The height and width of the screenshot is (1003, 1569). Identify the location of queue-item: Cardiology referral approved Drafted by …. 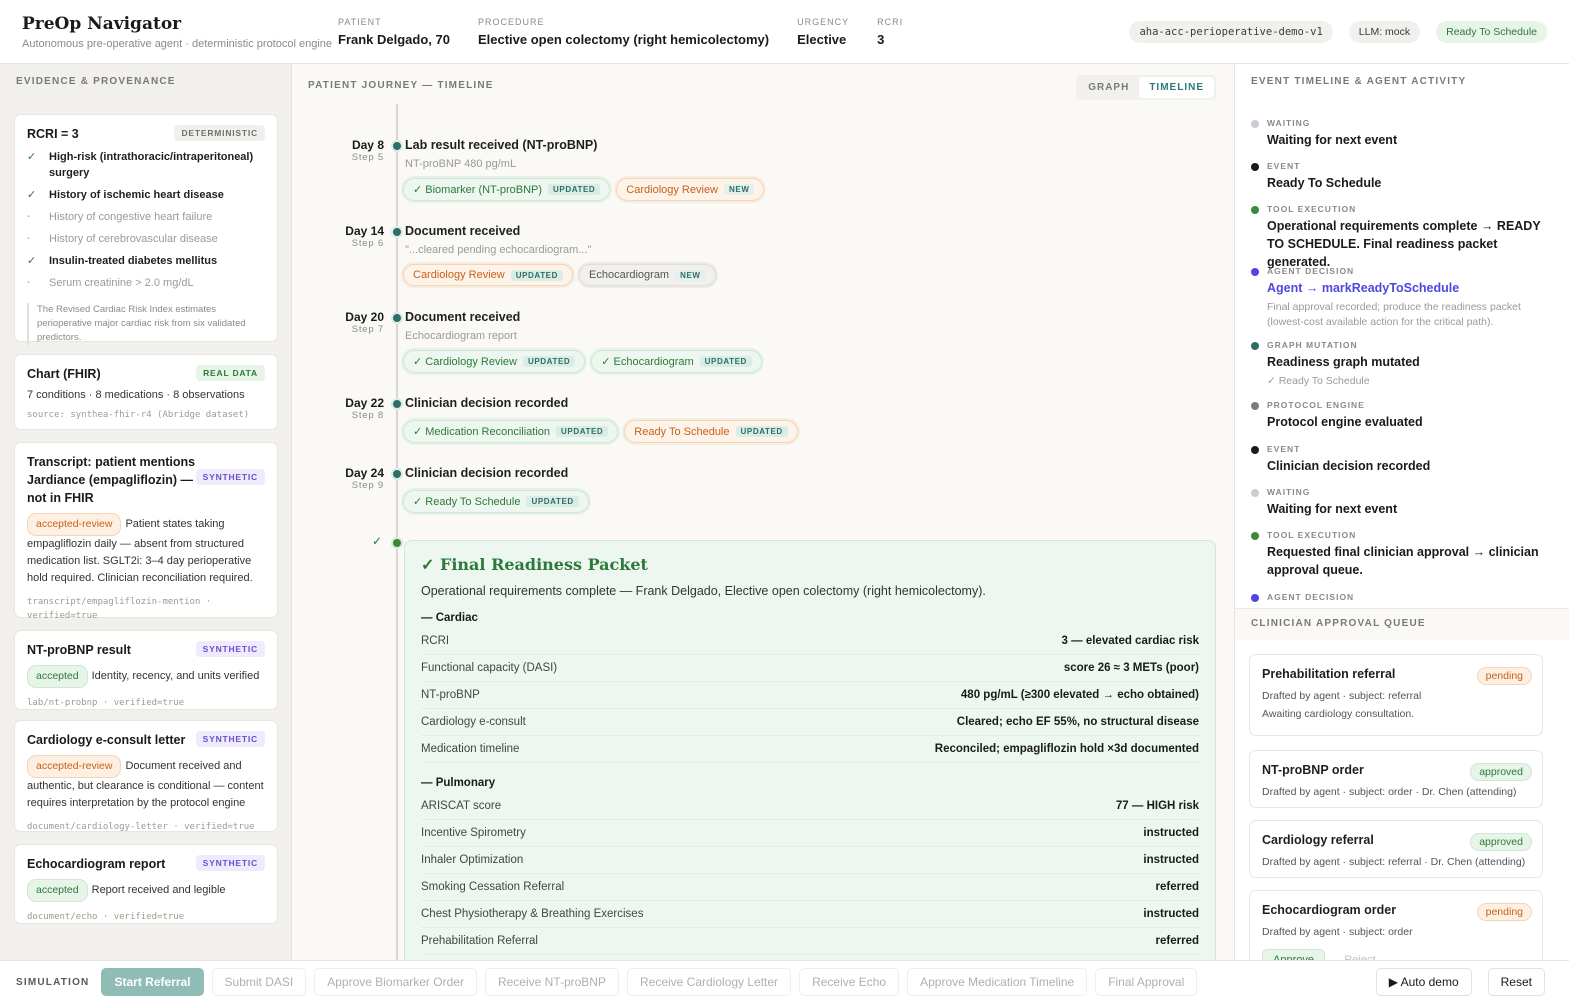
(1396, 849).